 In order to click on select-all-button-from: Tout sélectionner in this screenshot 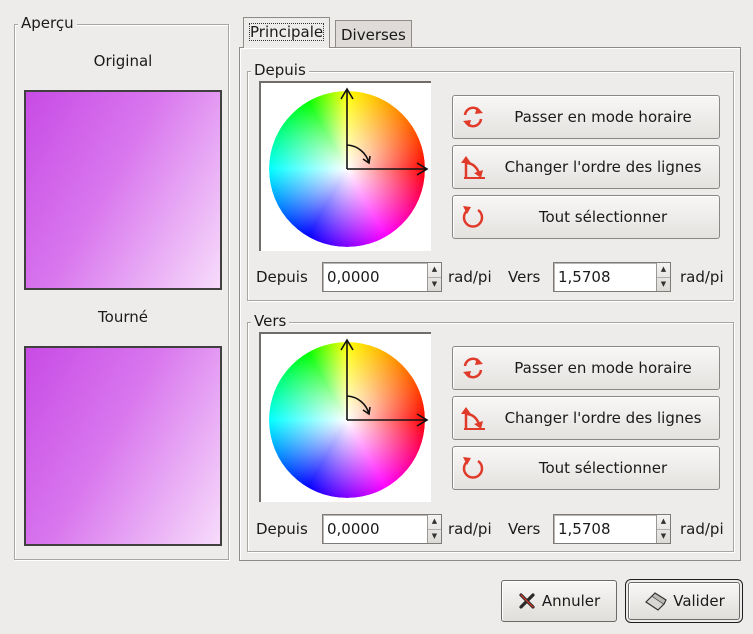, I will do `click(586, 217)`.